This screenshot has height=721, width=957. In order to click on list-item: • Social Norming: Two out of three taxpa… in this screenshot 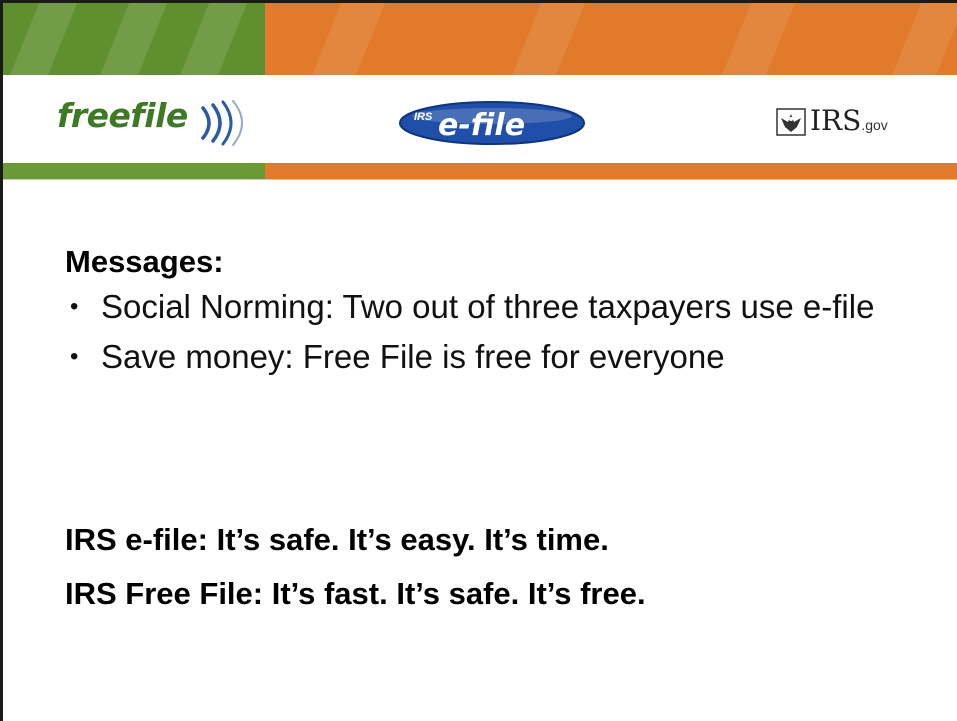, I will do `click(495, 307)`.